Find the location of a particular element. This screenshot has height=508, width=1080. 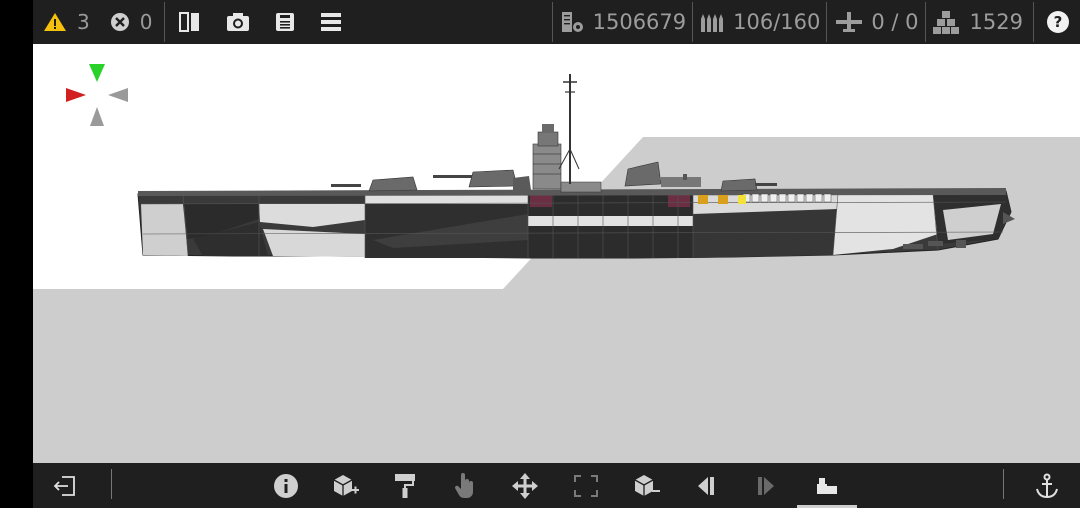

menu-icon is located at coordinates (331, 22).